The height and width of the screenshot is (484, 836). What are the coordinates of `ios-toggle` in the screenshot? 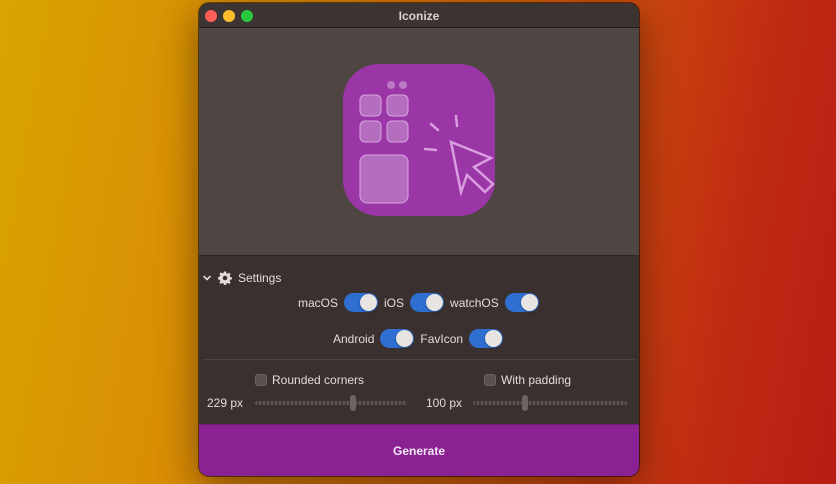 It's located at (427, 302).